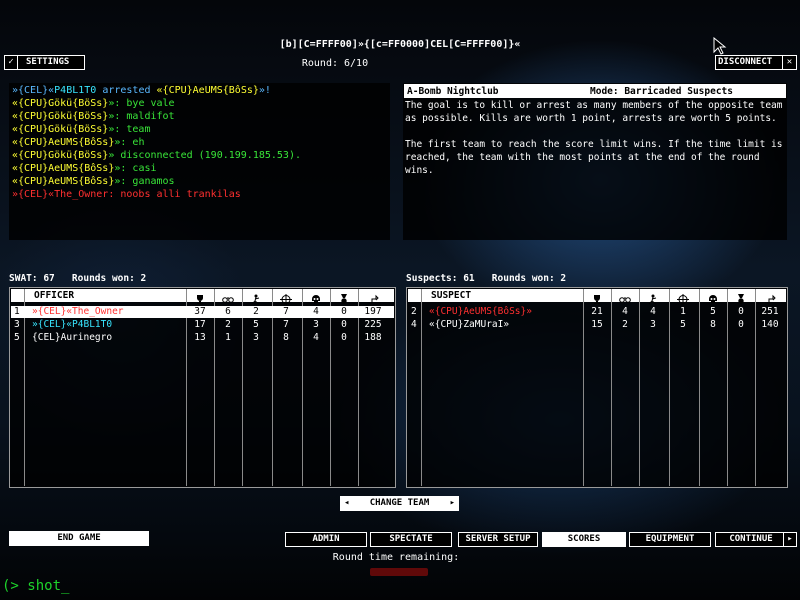 This screenshot has width=800, height=600. Describe the element at coordinates (584, 539) in the screenshot. I see `scores-tab: SCORES` at that location.